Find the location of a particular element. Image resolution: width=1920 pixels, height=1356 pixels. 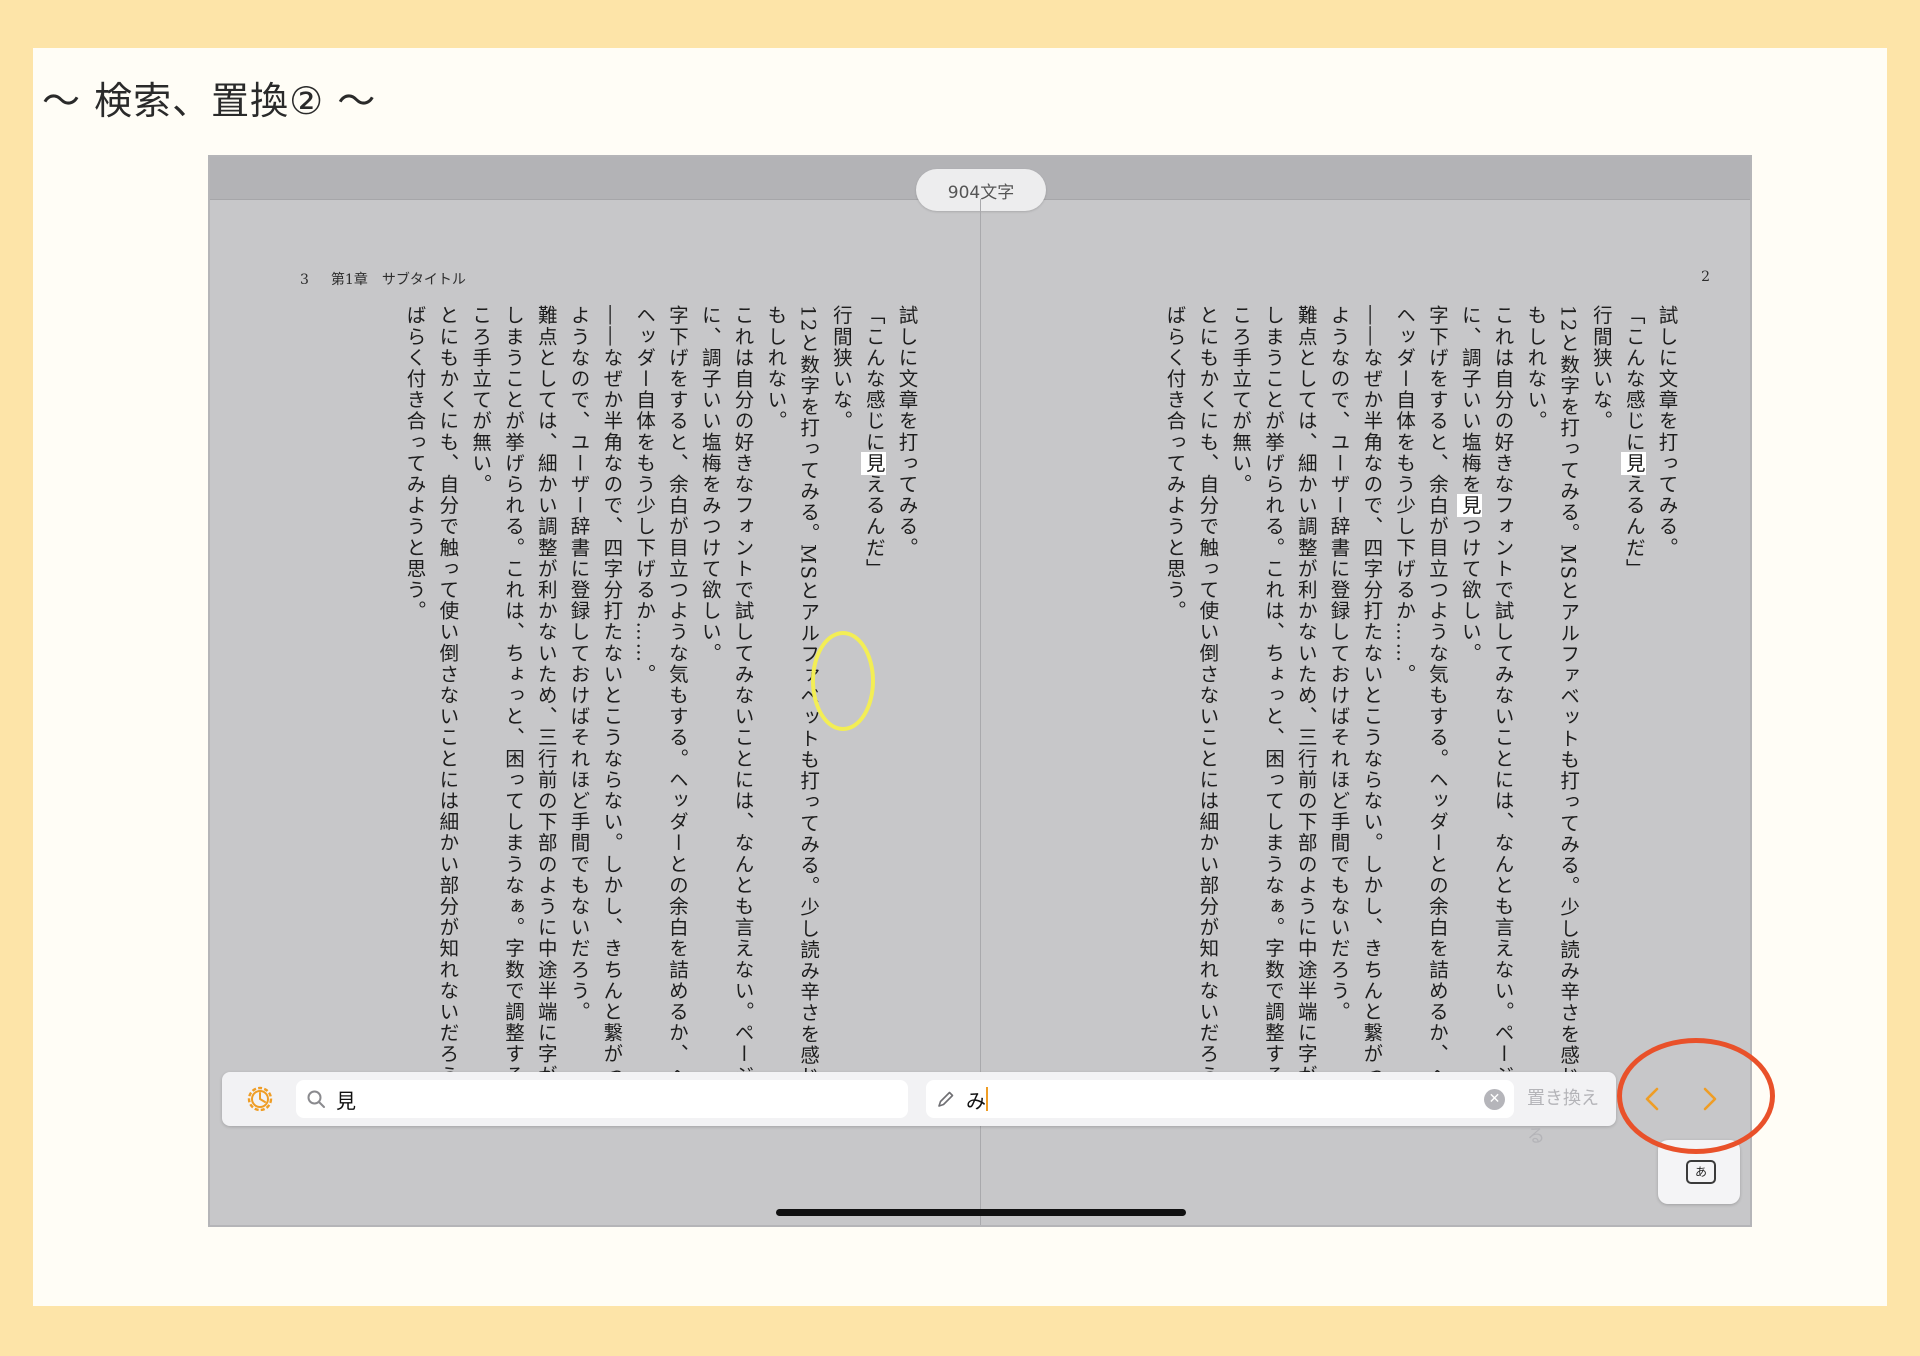

text-line: に、調子いい塩梅をみつけて欲しい。 is located at coordinates (710, 484).